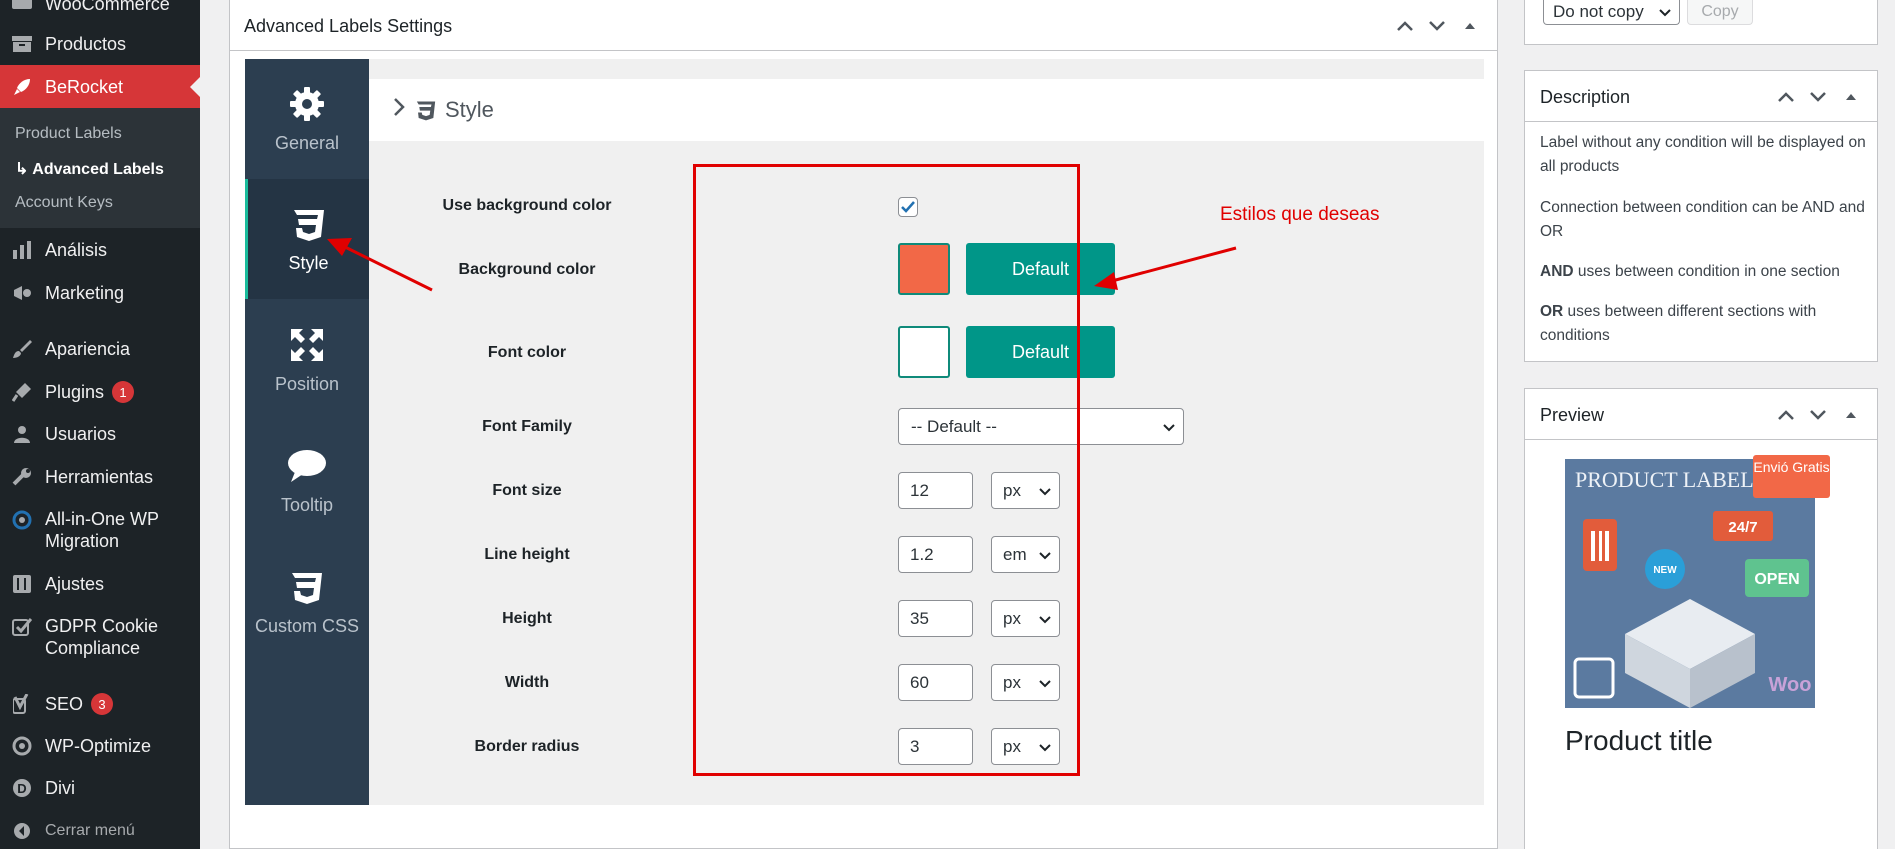 The width and height of the screenshot is (1895, 849). Describe the element at coordinates (1776, 579) in the screenshot. I see `illustration-tag-open: OPEN` at that location.